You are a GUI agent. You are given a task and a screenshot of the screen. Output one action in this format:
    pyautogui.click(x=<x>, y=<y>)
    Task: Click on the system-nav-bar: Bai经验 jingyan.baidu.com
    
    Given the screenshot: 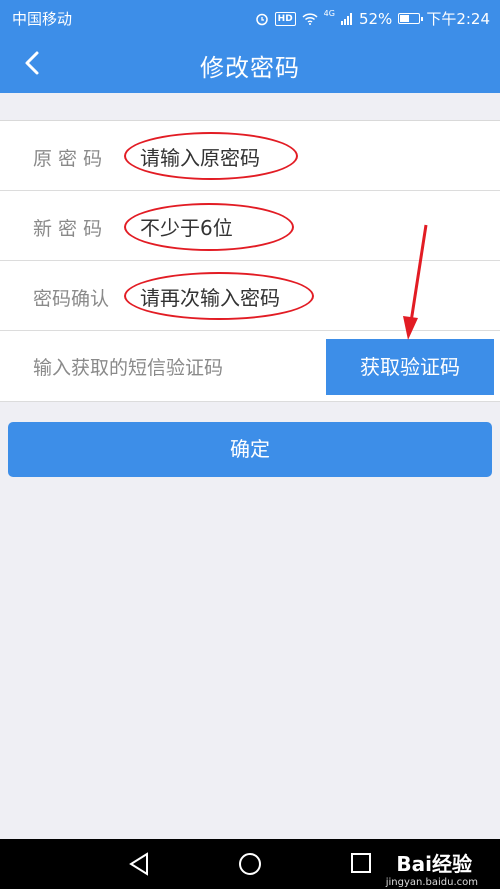 What is the action you would take?
    pyautogui.click(x=250, y=864)
    